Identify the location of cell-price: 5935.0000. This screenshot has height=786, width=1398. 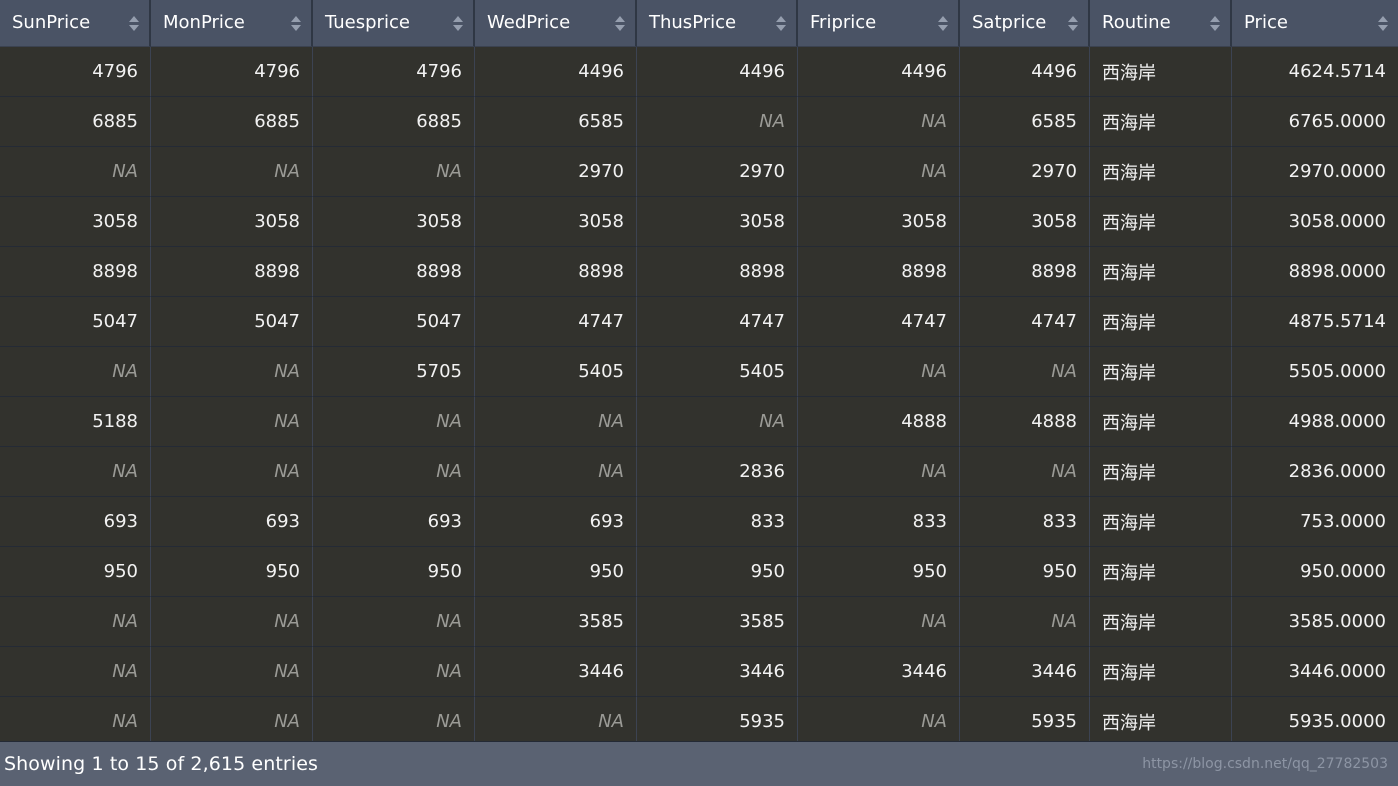
(1315, 719).